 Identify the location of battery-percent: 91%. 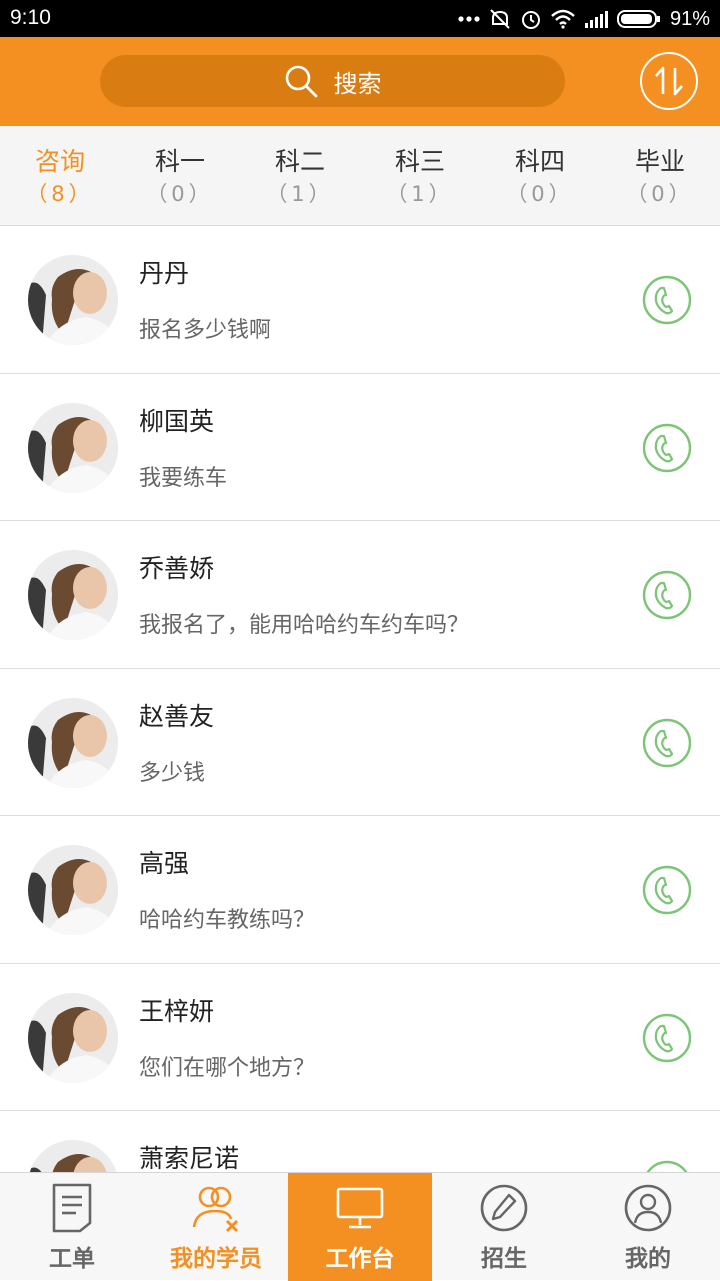
(689, 18).